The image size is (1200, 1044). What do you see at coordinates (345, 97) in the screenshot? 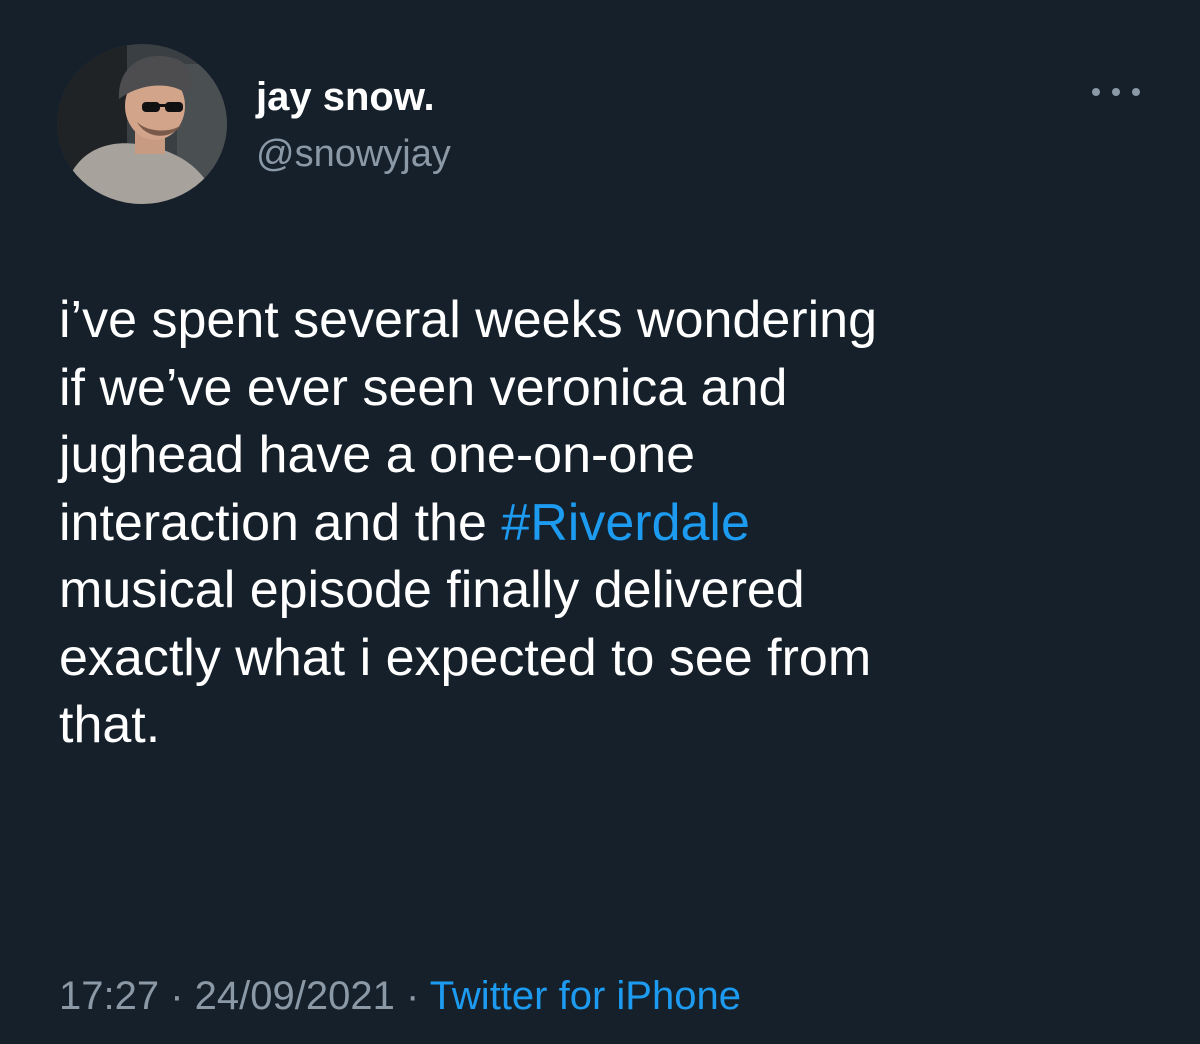
I see `display-name: jay snow.` at bounding box center [345, 97].